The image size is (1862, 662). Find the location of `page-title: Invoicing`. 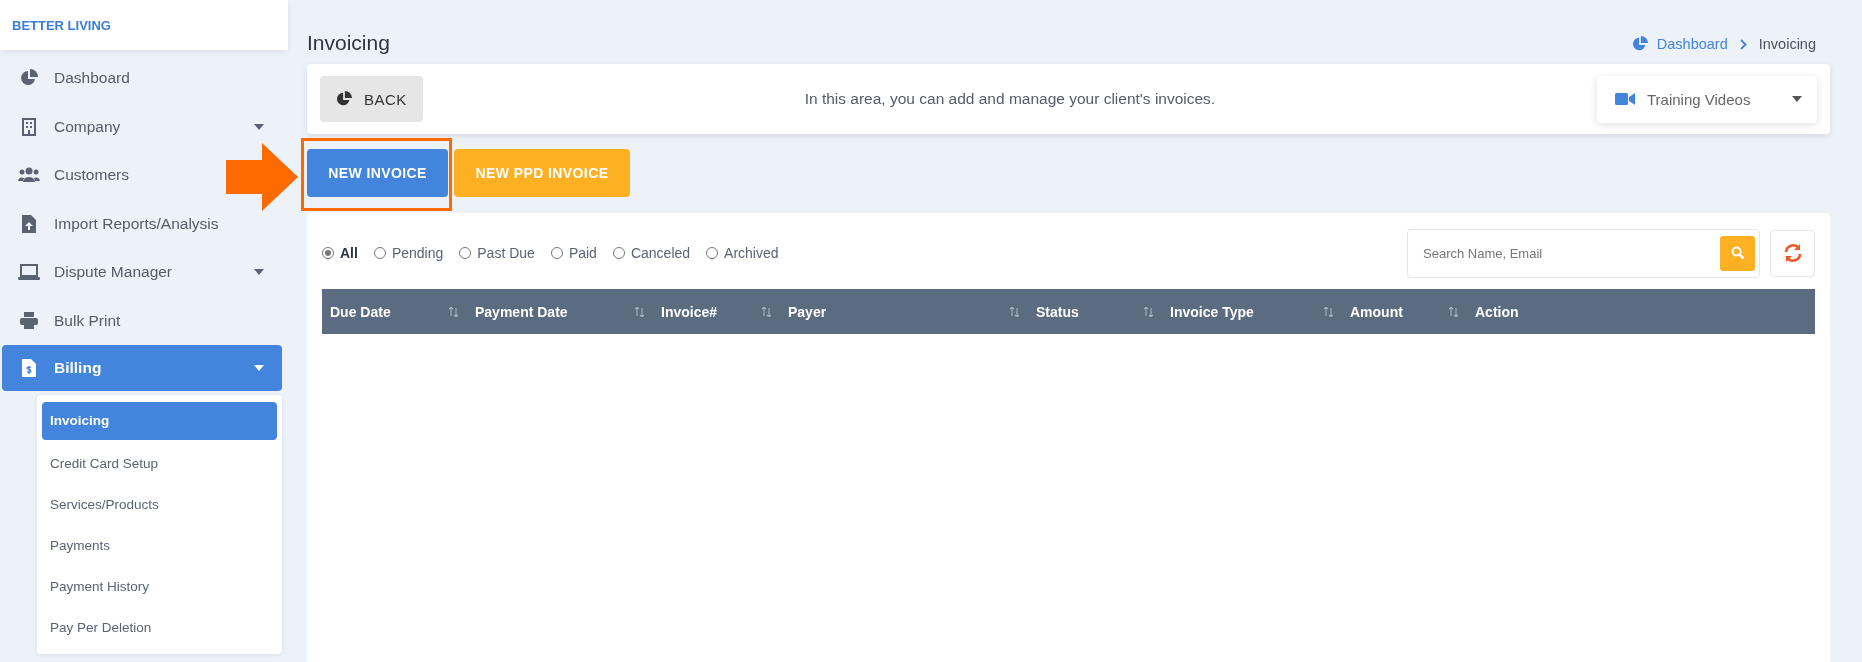

page-title: Invoicing is located at coordinates (348, 43).